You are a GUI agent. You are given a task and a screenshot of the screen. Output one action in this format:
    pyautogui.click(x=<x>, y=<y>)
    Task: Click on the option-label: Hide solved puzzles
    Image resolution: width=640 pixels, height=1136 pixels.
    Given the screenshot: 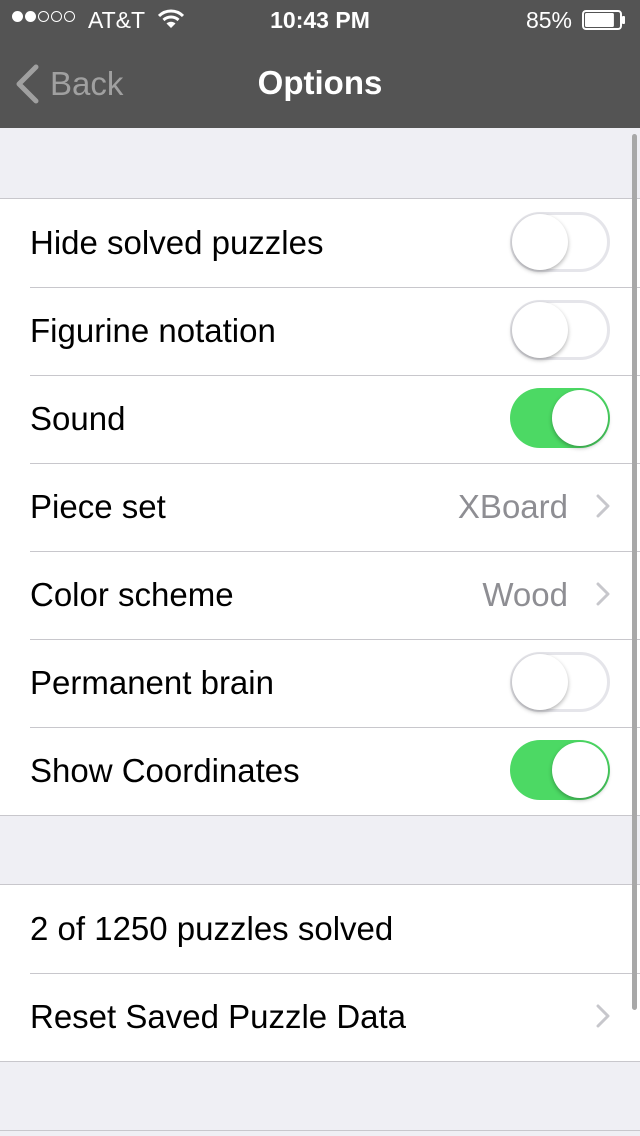 What is the action you would take?
    pyautogui.click(x=177, y=242)
    